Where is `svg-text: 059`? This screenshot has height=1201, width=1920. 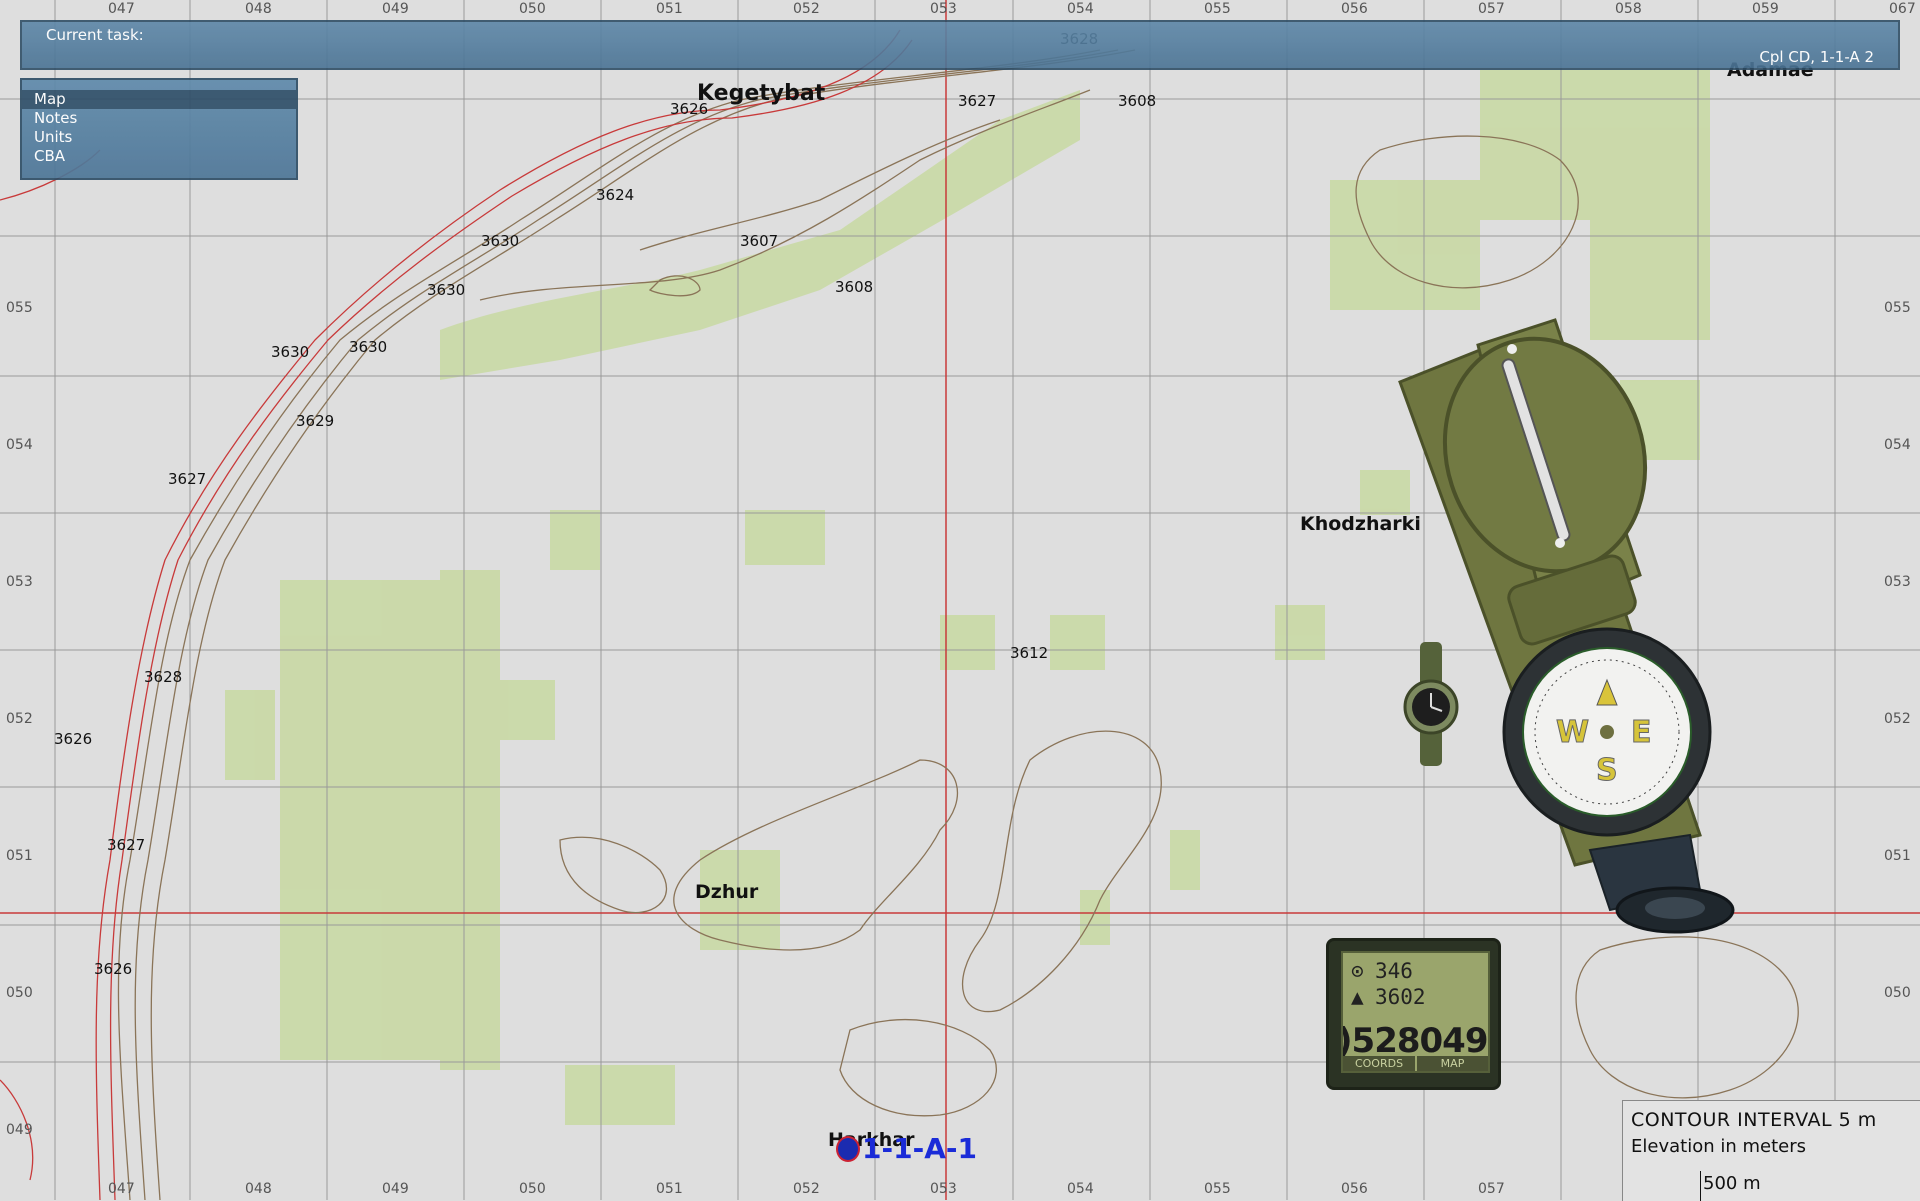 svg-text: 059 is located at coordinates (1765, 9).